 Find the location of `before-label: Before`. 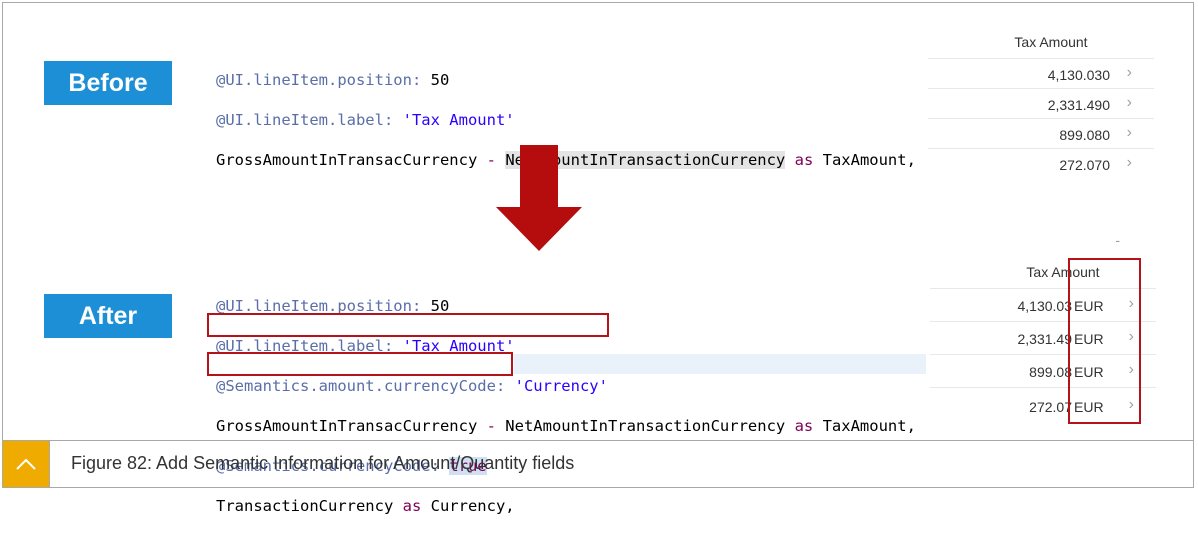

before-label: Before is located at coordinates (108, 83).